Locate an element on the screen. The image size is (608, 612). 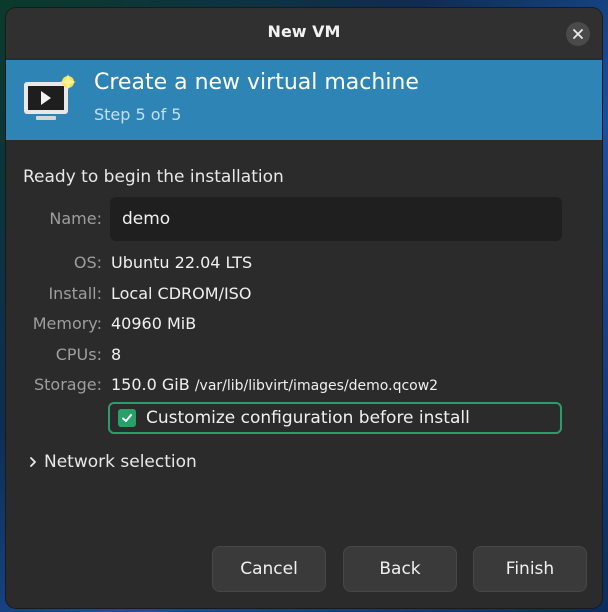
close-icon is located at coordinates (578, 34).